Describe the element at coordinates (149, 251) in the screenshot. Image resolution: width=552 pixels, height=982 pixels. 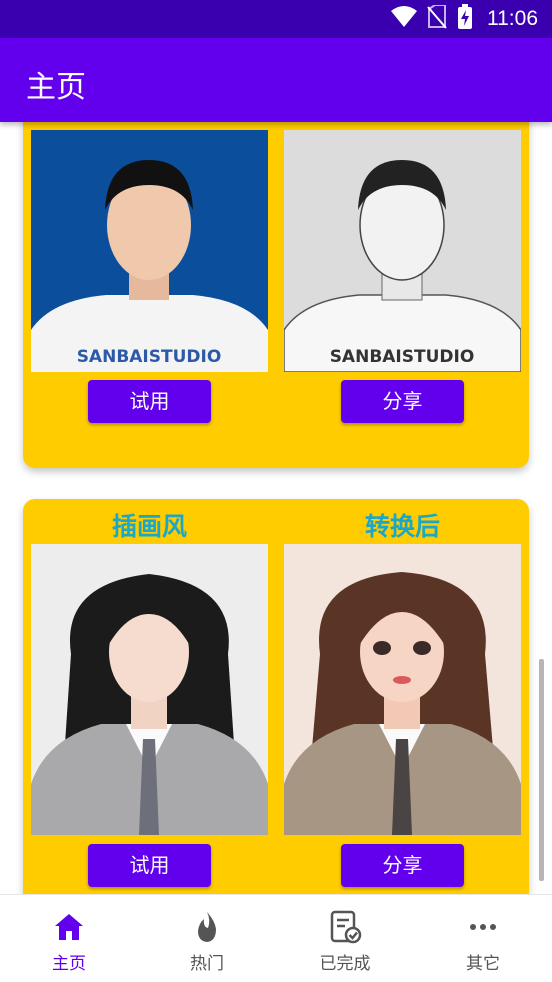
I see `original-photo: SANBAISTUDIO` at that location.